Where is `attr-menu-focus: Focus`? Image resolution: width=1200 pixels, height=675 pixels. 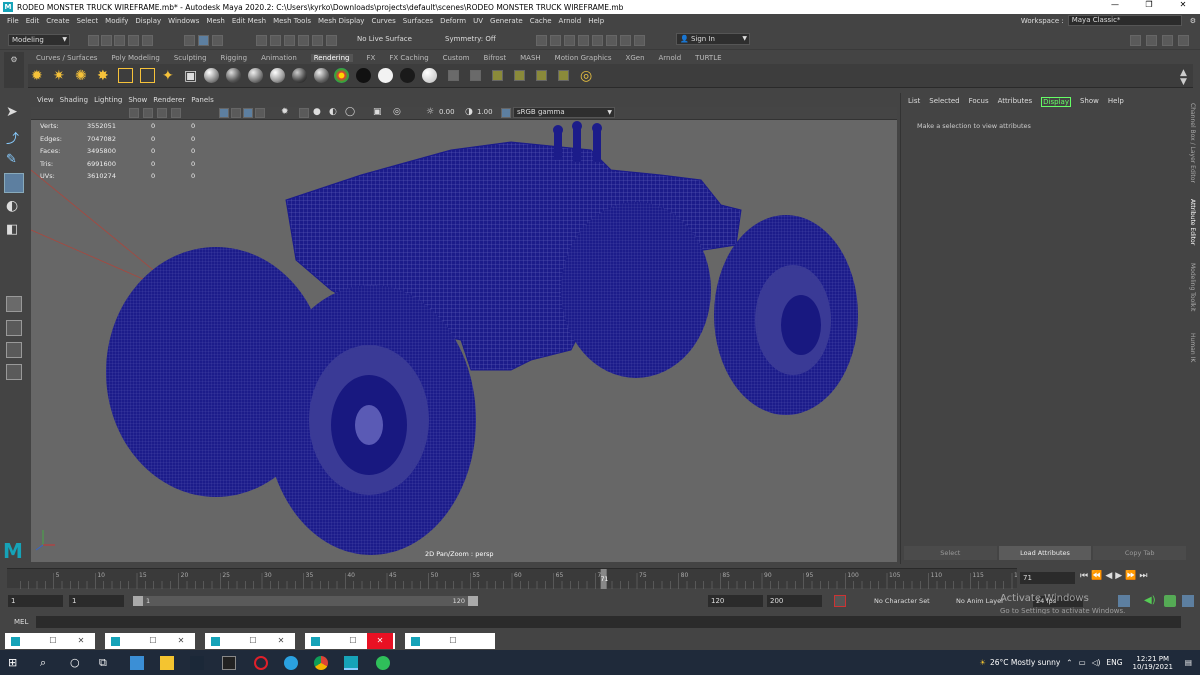
attr-menu-focus: Focus is located at coordinates (979, 102).